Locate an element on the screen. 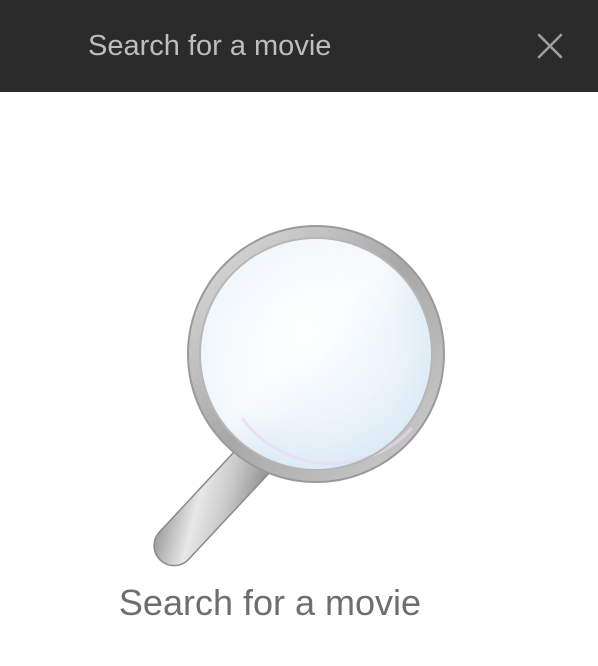 Image resolution: width=598 pixels, height=666 pixels. close-button is located at coordinates (550, 46).